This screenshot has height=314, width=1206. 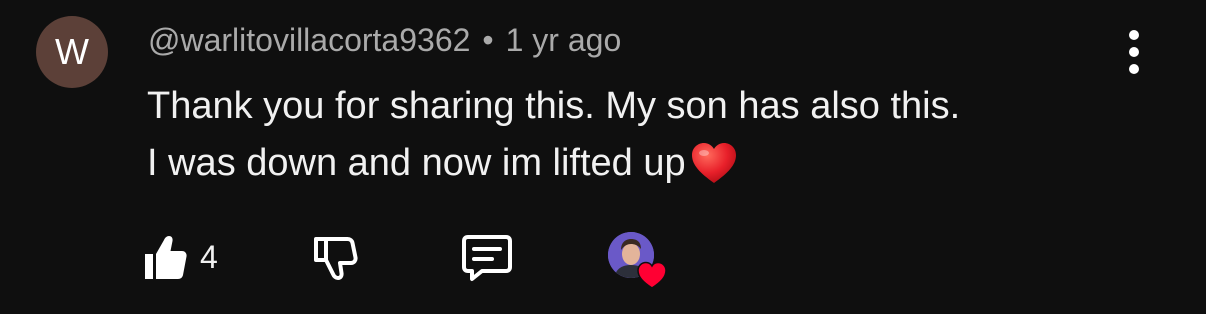 I want to click on comment-icon, so click(x=487, y=258).